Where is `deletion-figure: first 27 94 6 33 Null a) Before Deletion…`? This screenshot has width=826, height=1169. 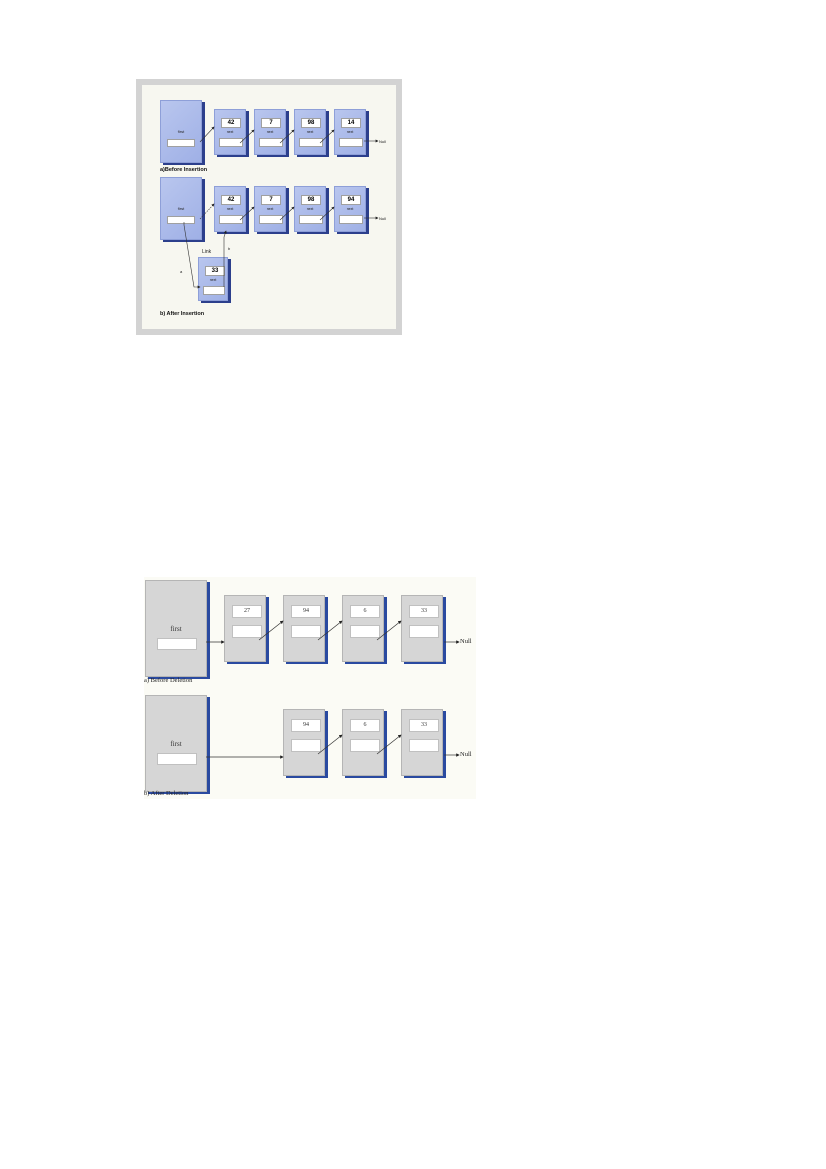
deletion-figure: first 27 94 6 33 Null a) Before Deletion… is located at coordinates (310, 688).